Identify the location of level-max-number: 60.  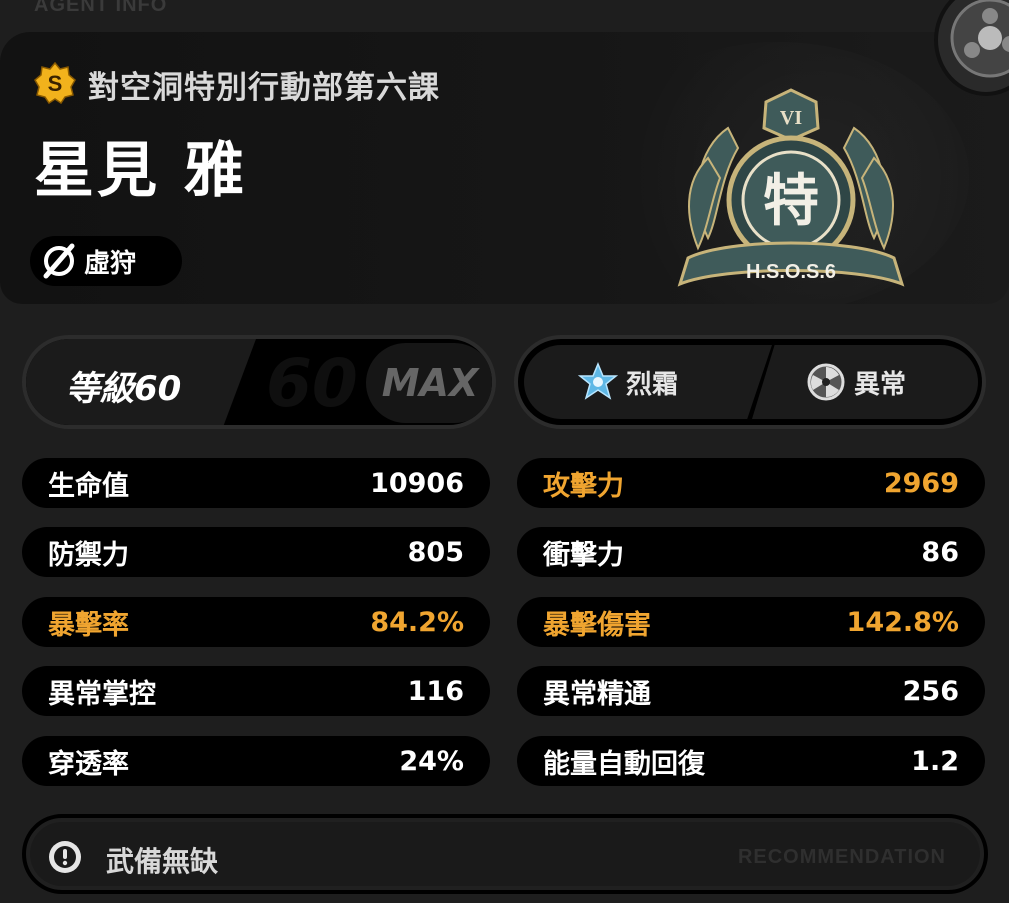
(312, 383).